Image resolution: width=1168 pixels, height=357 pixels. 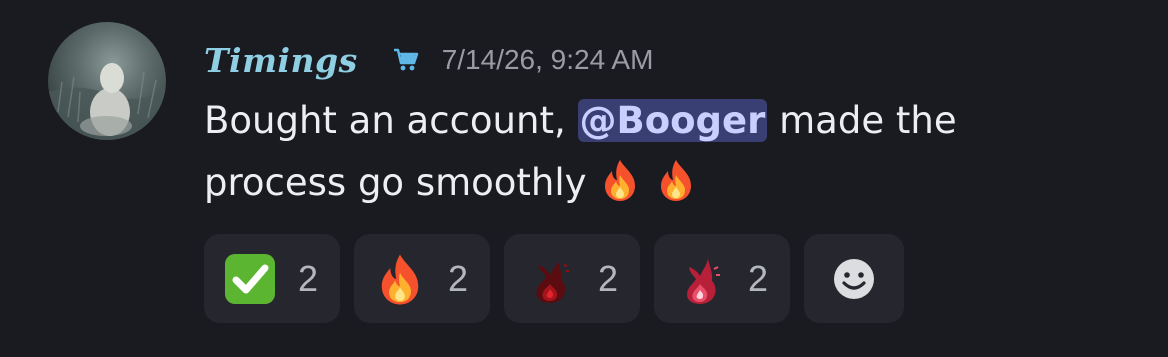 I want to click on reaction-dark-flame: 2, so click(x=572, y=278).